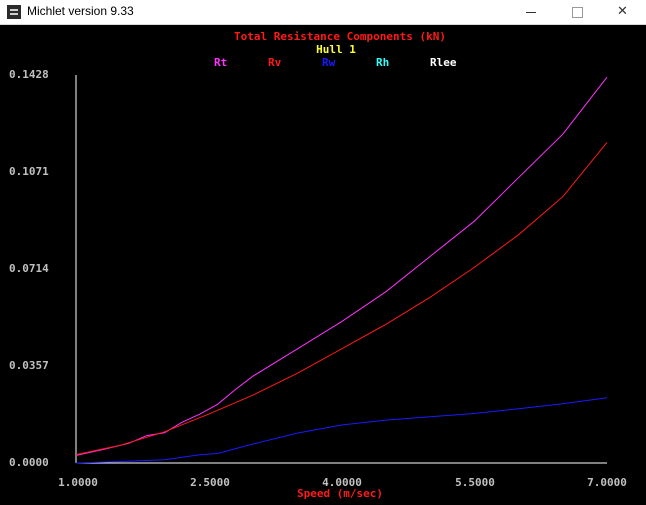 Image resolution: width=646 pixels, height=505 pixels. Describe the element at coordinates (80, 11) in the screenshot. I see `window-title: Michlet version 9.33` at that location.